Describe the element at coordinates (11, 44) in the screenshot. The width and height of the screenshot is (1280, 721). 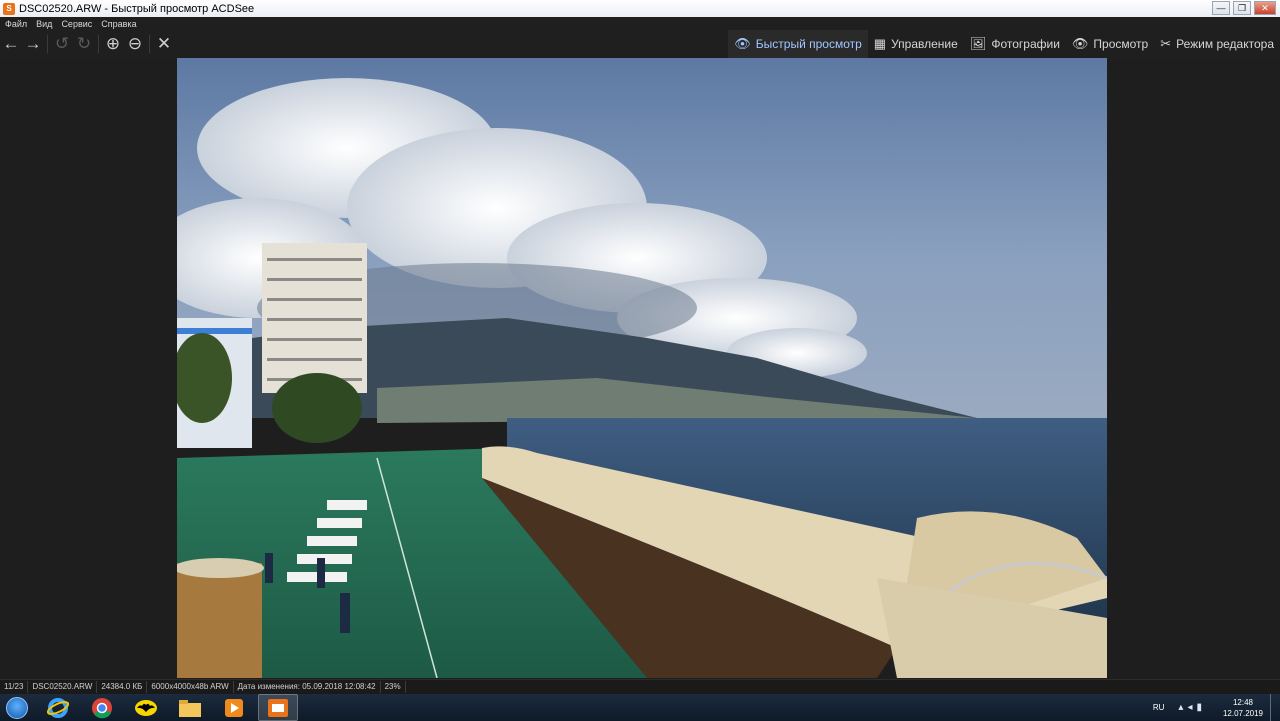
I see `back-arrow-icon: ←` at that location.